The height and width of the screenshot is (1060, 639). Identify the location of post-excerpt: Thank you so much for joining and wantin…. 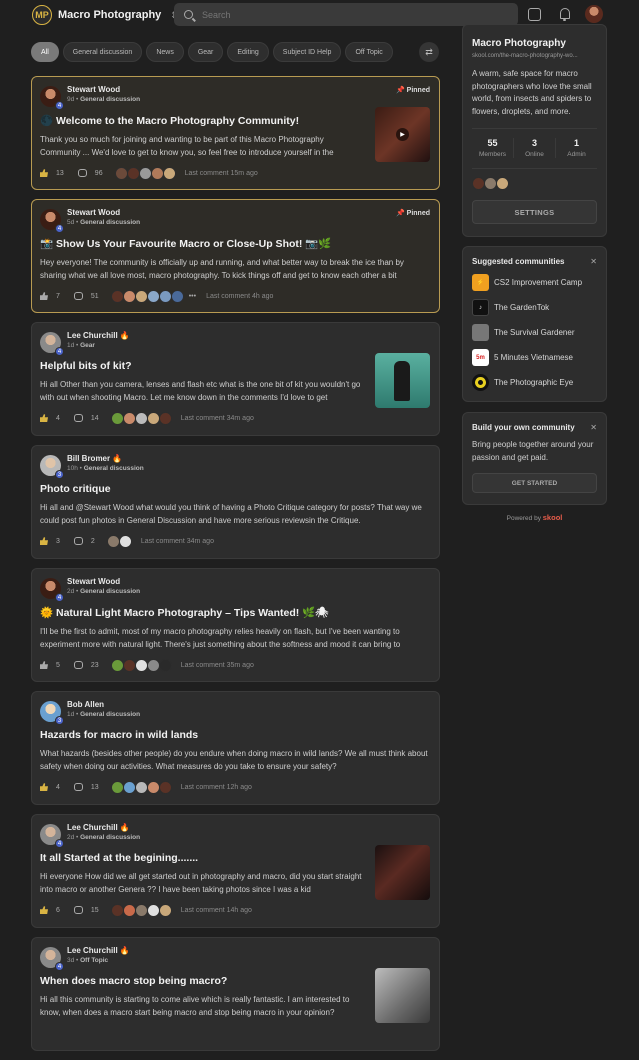
(202, 146).